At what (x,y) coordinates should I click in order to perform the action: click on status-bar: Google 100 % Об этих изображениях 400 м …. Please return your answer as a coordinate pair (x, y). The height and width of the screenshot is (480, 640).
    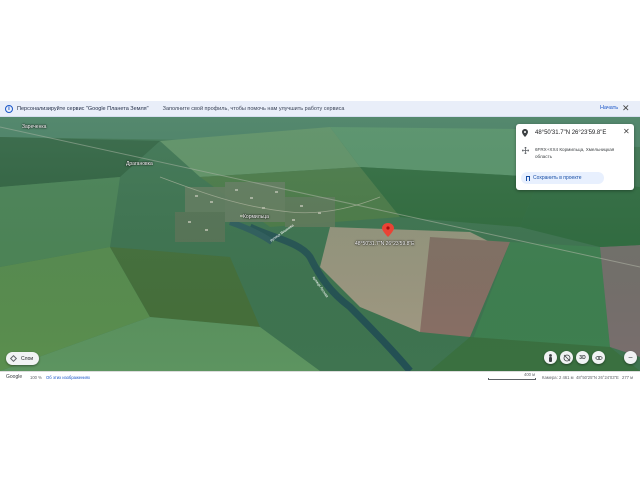
    Looking at the image, I should click on (320, 376).